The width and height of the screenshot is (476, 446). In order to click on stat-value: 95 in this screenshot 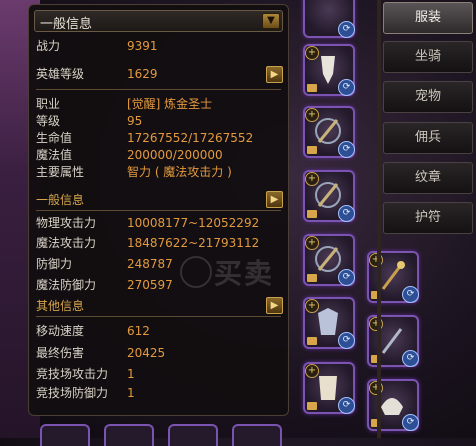, I will do `click(135, 121)`.